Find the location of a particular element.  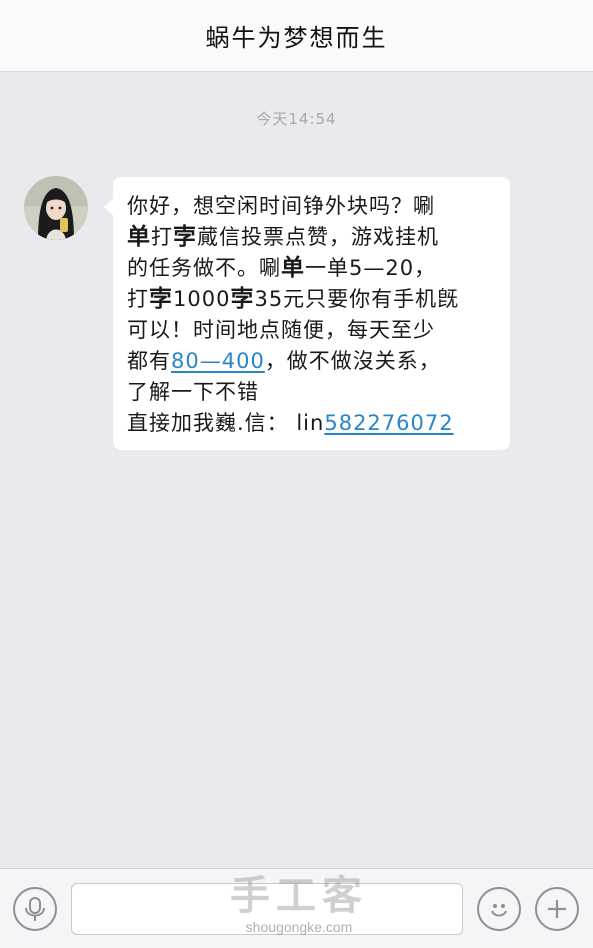

message-text-segment: 一单5—20， is located at coordinates (371, 268).